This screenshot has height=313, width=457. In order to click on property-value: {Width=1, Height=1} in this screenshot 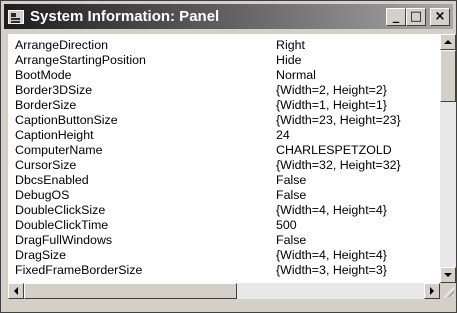, I will do `click(331, 105)`.